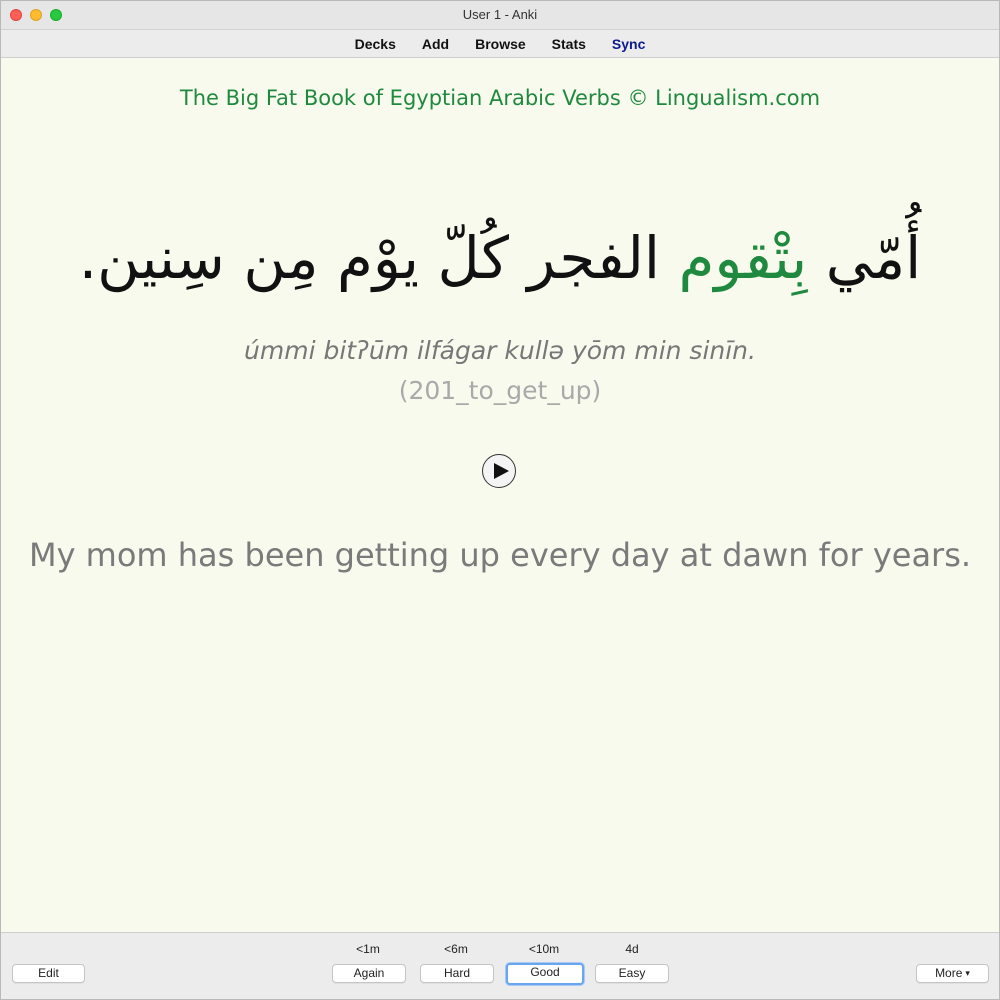  Describe the element at coordinates (501, 471) in the screenshot. I see `play-icon` at that location.